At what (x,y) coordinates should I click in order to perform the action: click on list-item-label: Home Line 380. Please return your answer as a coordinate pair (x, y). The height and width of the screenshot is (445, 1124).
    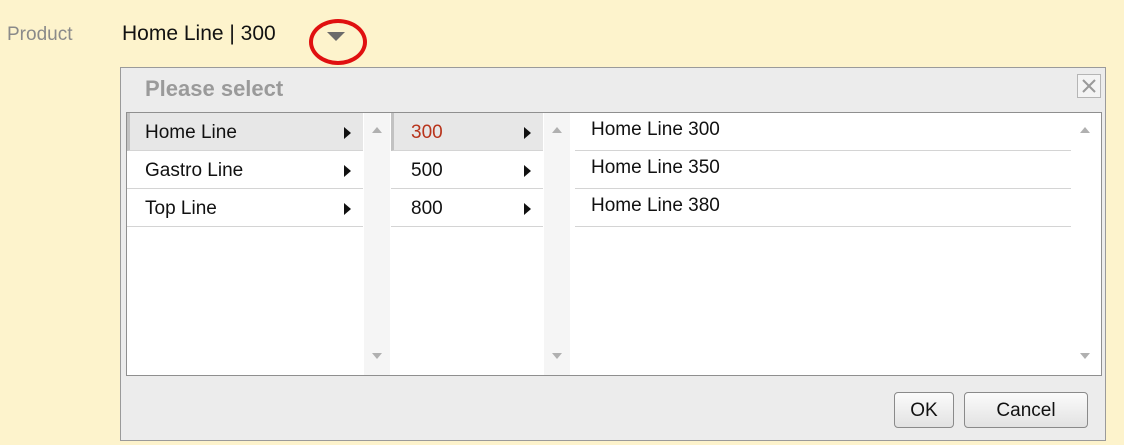
    Looking at the image, I should click on (655, 205).